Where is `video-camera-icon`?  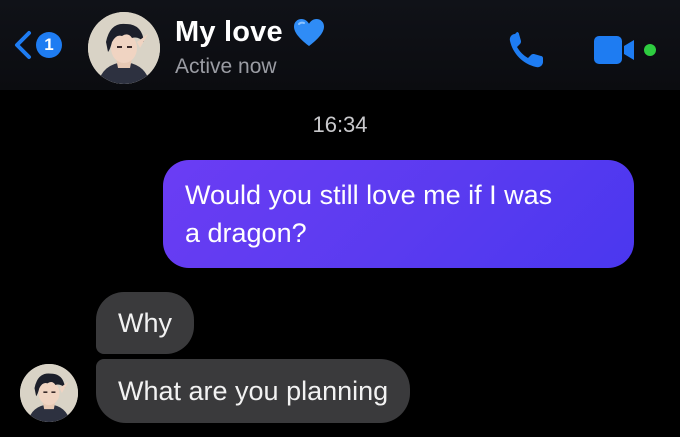 video-camera-icon is located at coordinates (625, 50).